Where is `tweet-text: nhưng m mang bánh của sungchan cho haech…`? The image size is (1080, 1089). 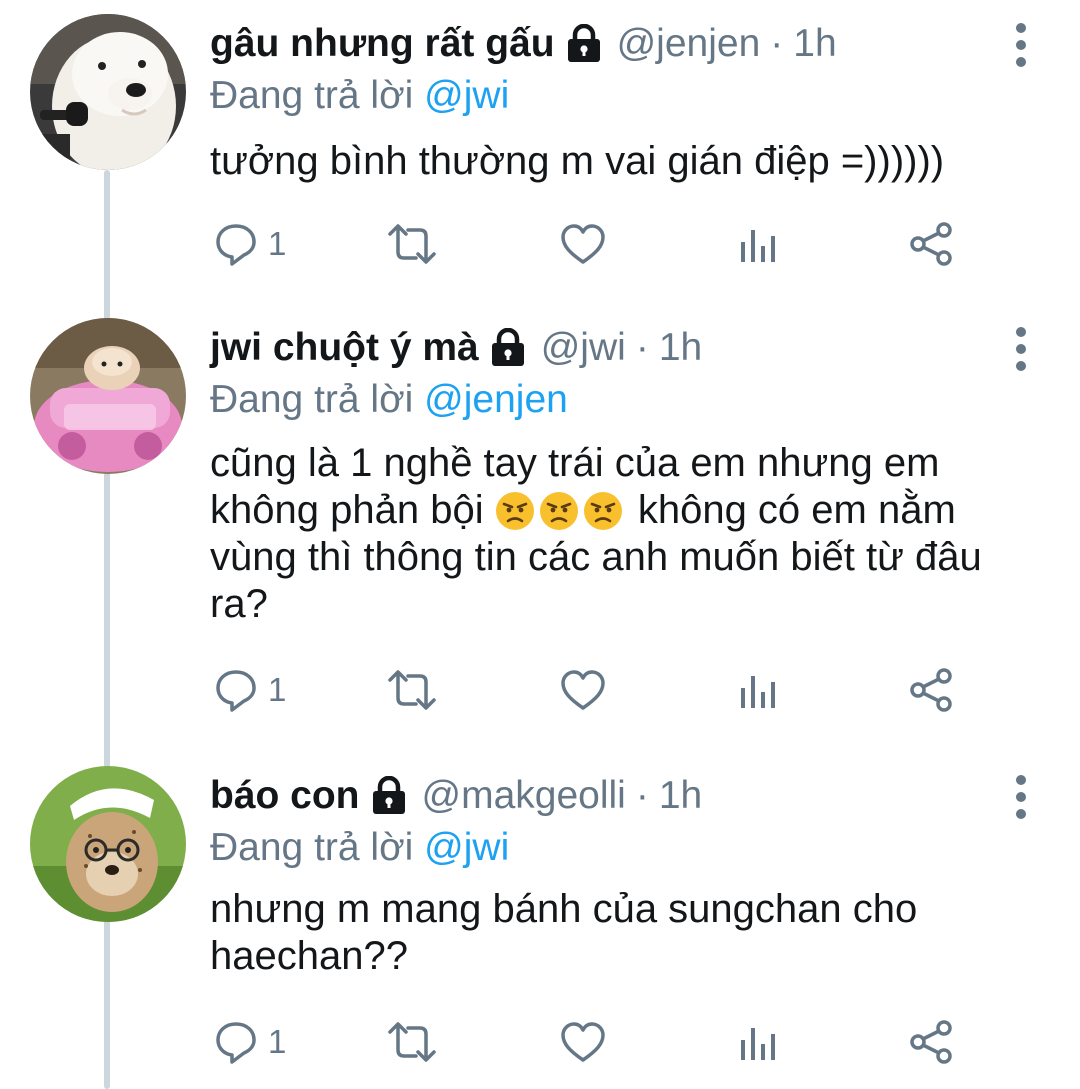 tweet-text: nhưng m mang bánh của sungchan cho haech… is located at coordinates (564, 932).